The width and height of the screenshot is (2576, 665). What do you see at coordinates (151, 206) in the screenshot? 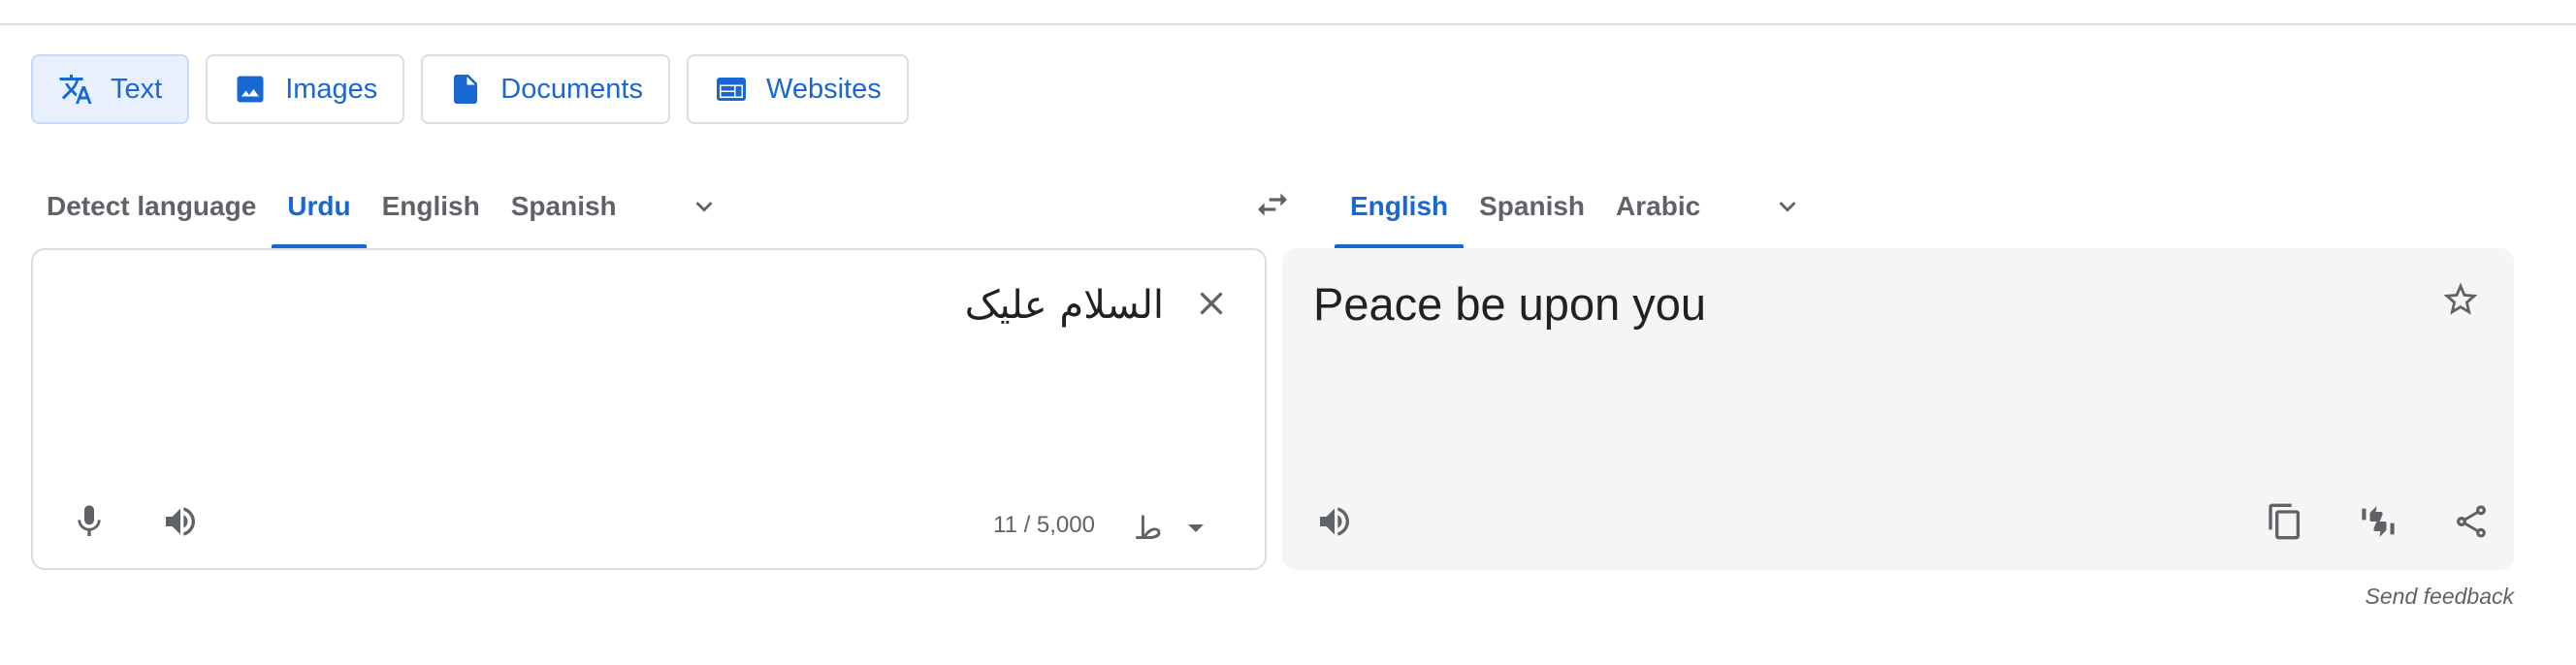
I see `source-lang-detect: Detect language` at bounding box center [151, 206].